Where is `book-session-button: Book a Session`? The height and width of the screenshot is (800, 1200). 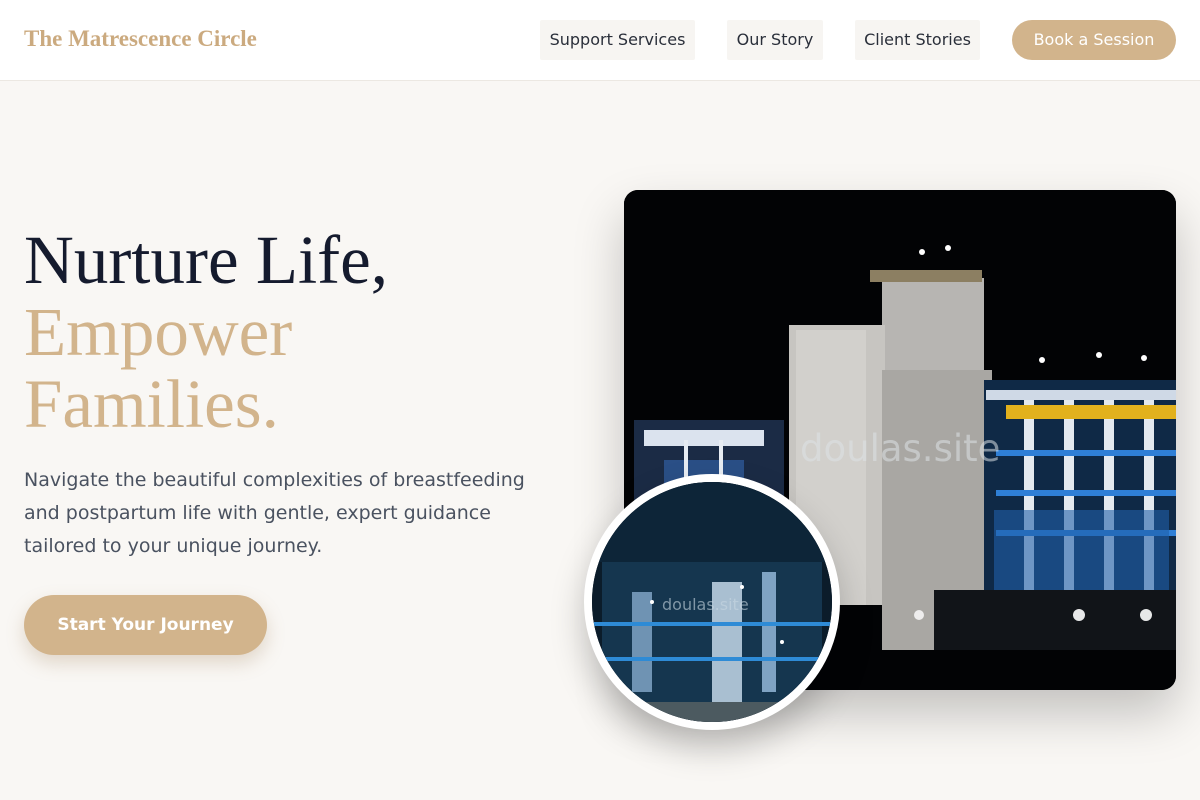
book-session-button: Book a Session is located at coordinates (1094, 40).